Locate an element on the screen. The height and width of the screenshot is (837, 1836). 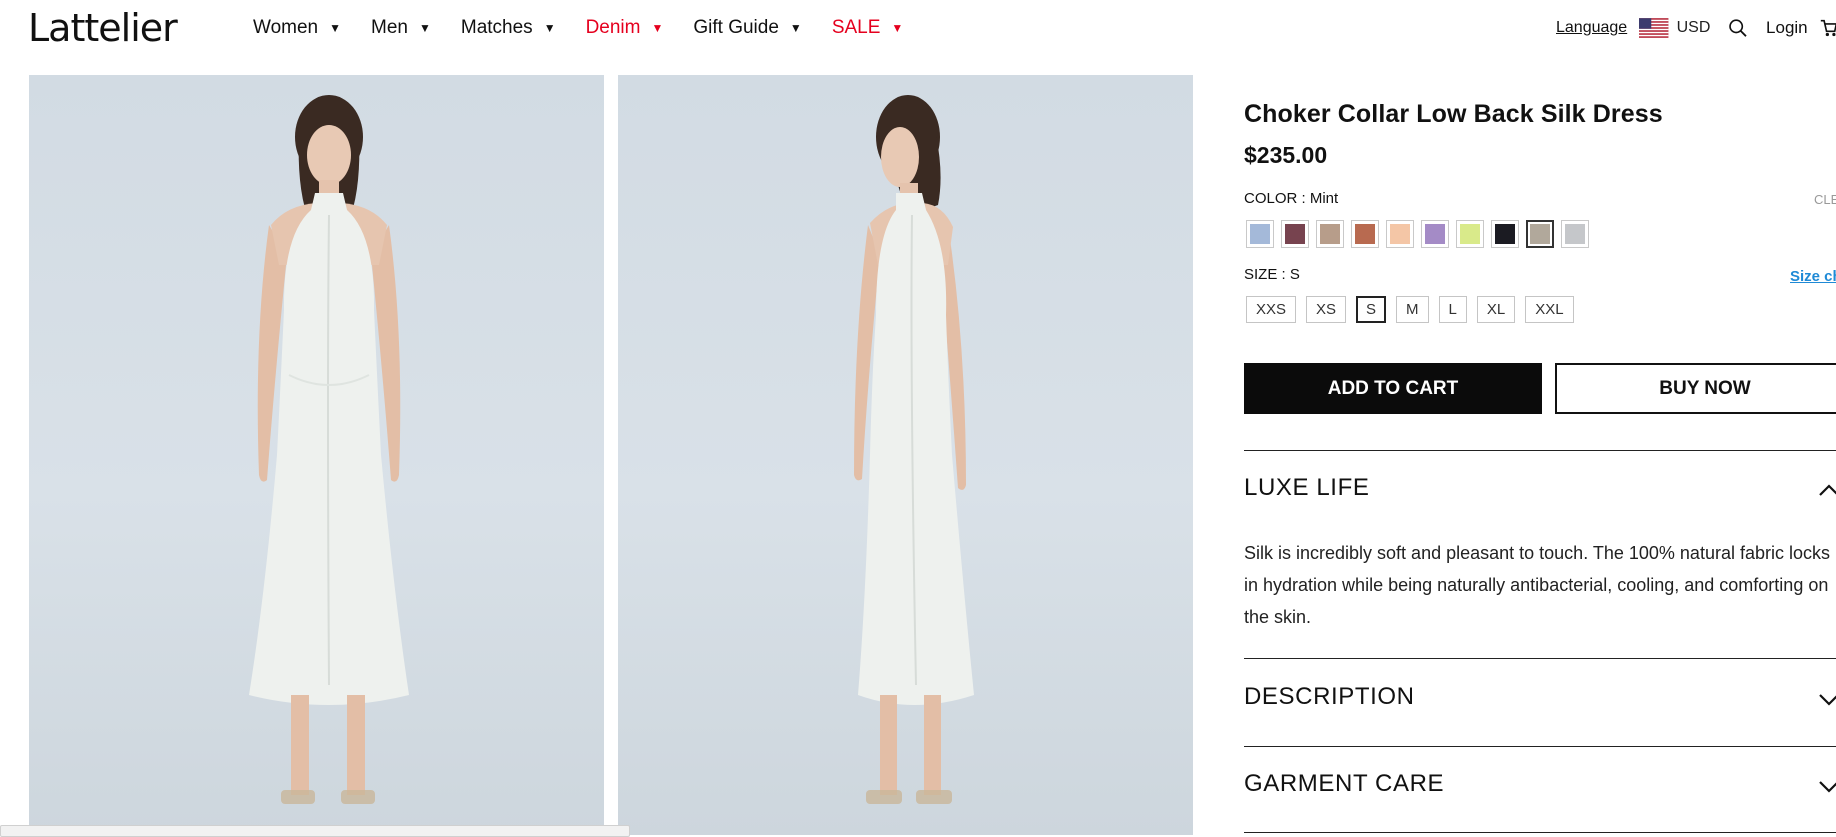
nav-item-matches: Matches ▼ is located at coordinates (508, 28).